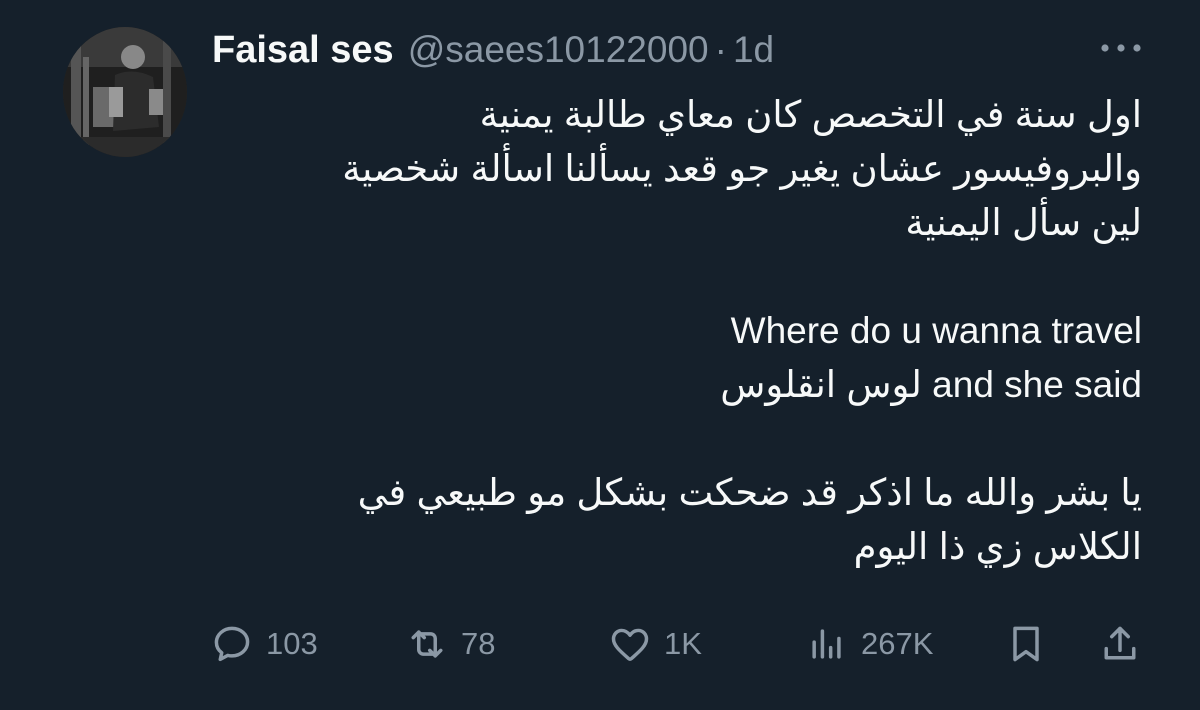 Image resolution: width=1200 pixels, height=710 pixels. I want to click on reply-icon, so click(232, 644).